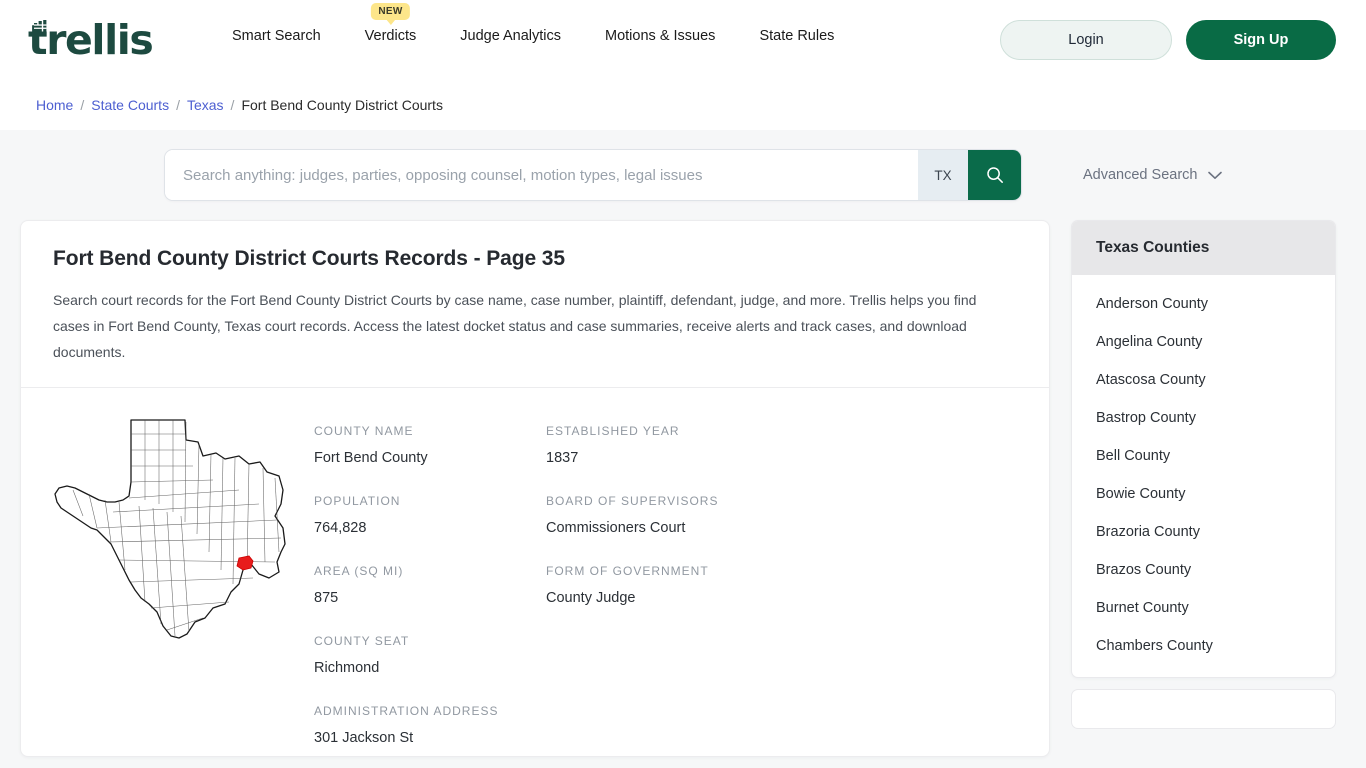  Describe the element at coordinates (430, 445) in the screenshot. I see `field-county-name: COUNTY NAME Fort Bend County` at that location.